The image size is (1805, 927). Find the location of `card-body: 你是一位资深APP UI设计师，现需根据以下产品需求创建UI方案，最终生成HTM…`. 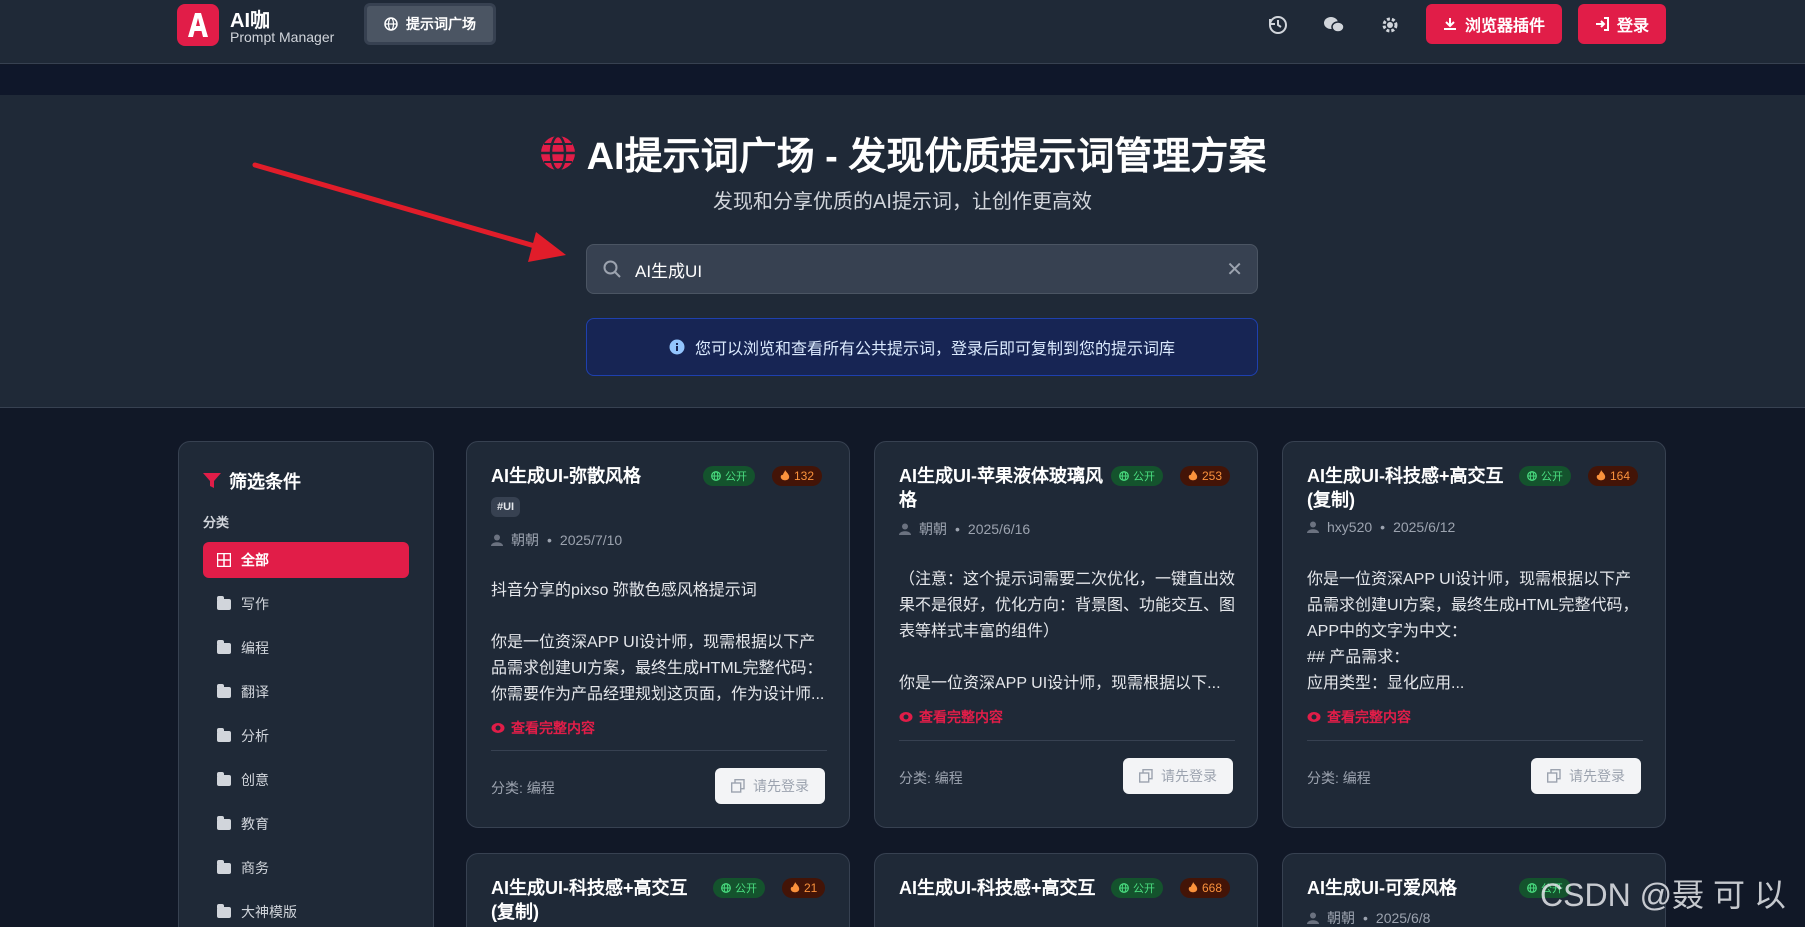

card-body: 你是一位资深APP UI设计师，现需根据以下产品需求创建UI方案，最终生成HTM… is located at coordinates (1473, 631).